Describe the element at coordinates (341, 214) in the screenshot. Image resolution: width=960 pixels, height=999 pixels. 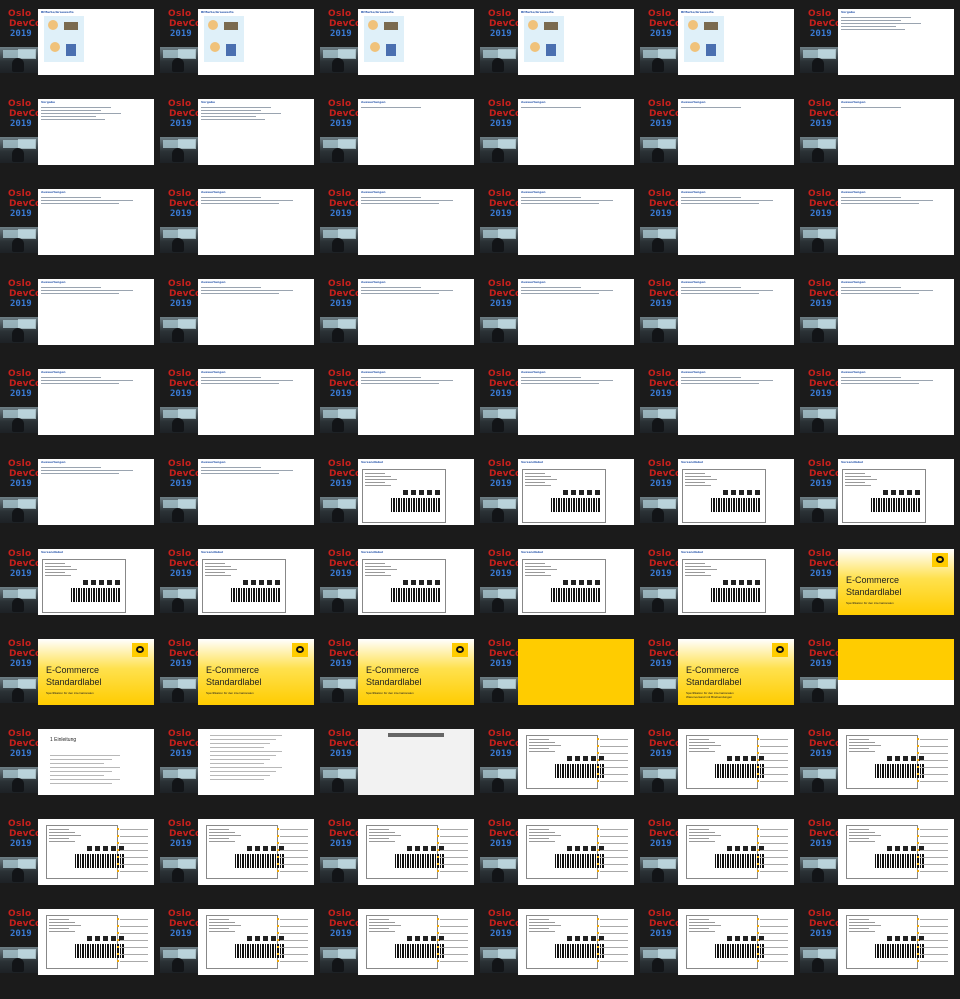
I see `conference-logo-year: 2019` at that location.